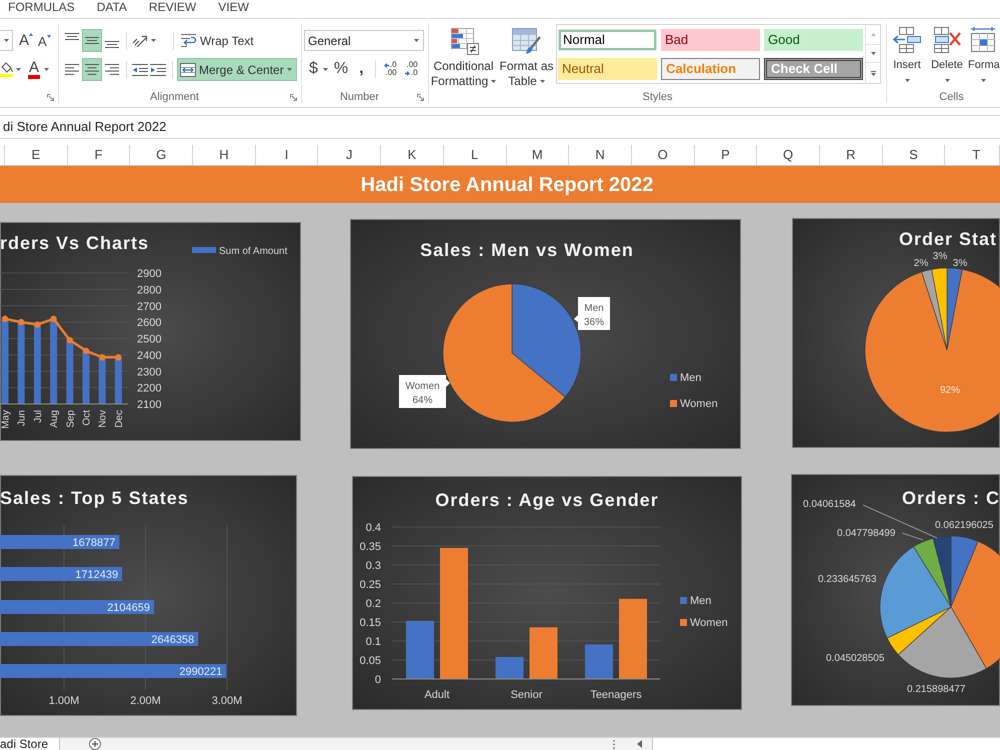  What do you see at coordinates (594, 322) in the screenshot?
I see `data-label: 36%` at bounding box center [594, 322].